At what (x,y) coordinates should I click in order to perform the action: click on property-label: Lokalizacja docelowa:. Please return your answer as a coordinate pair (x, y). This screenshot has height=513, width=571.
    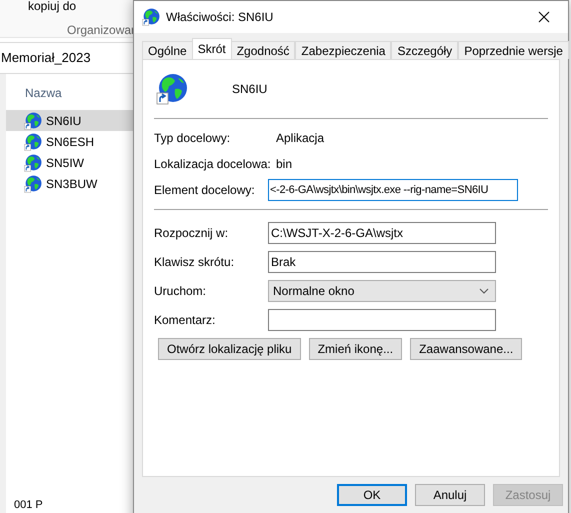
    Looking at the image, I should click on (213, 164).